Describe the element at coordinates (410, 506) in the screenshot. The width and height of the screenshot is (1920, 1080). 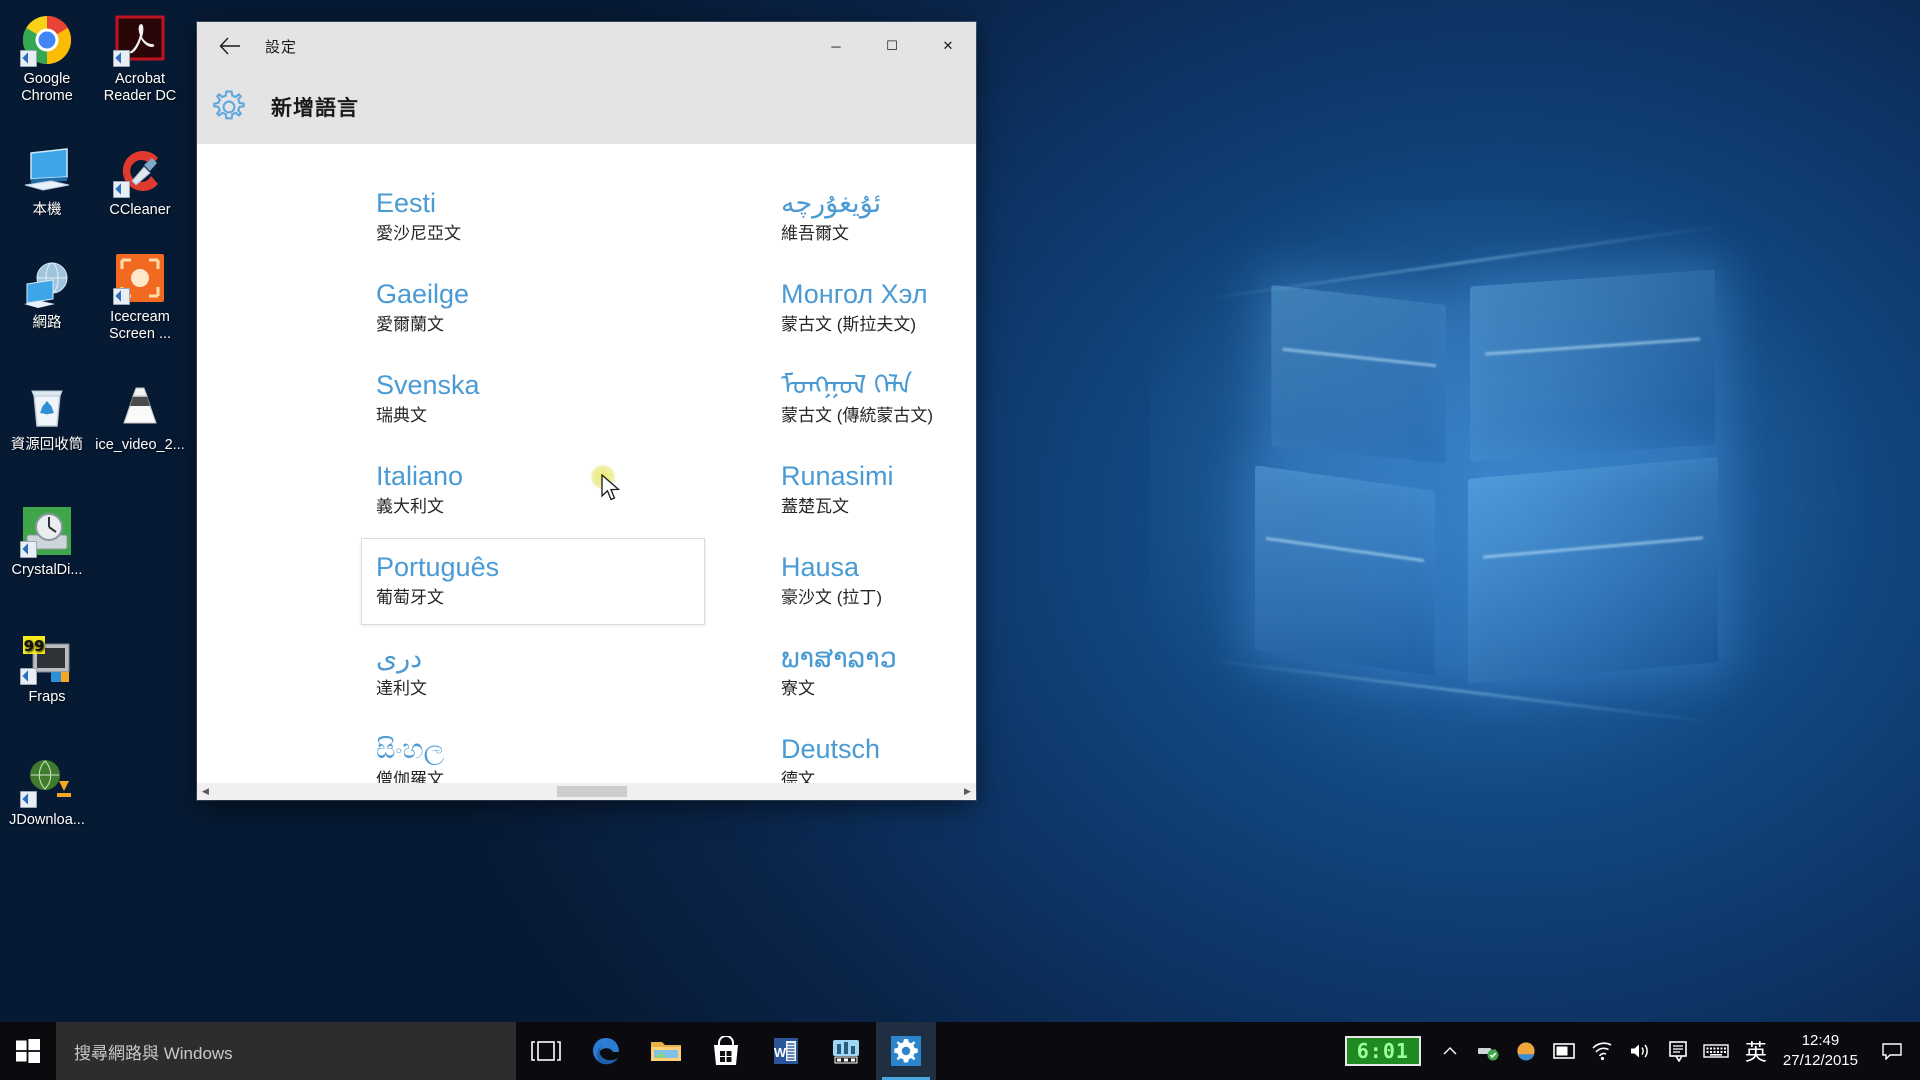
I see `language-localized-name: 義大利文` at that location.